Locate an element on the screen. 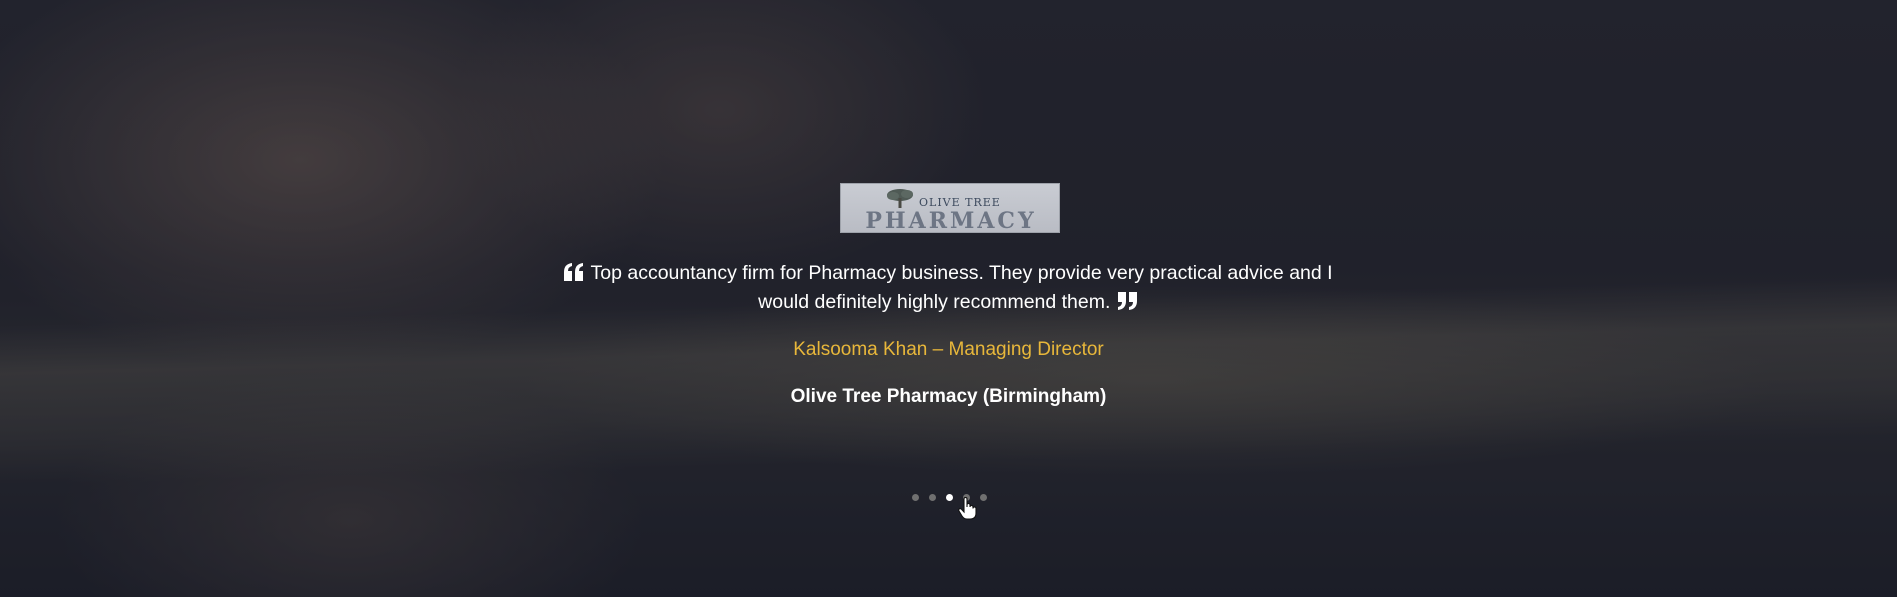 Image resolution: width=1897 pixels, height=597 pixels. quote-right-icon is located at coordinates (1127, 301).